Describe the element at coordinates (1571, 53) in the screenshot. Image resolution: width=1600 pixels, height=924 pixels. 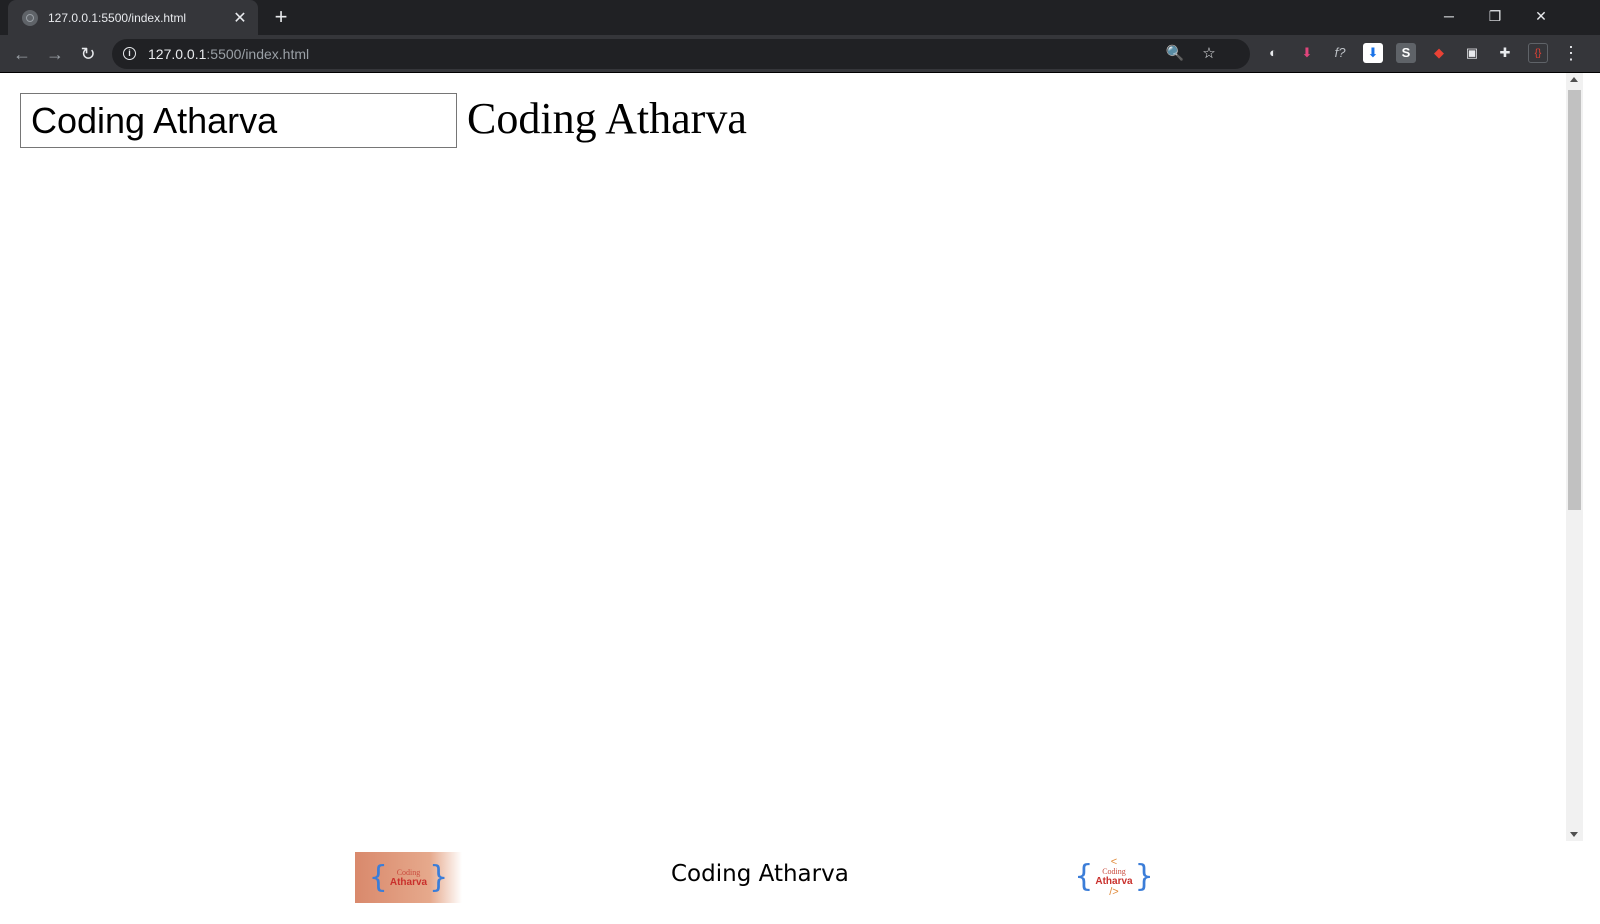
I see `menu-icon: ⋮` at that location.